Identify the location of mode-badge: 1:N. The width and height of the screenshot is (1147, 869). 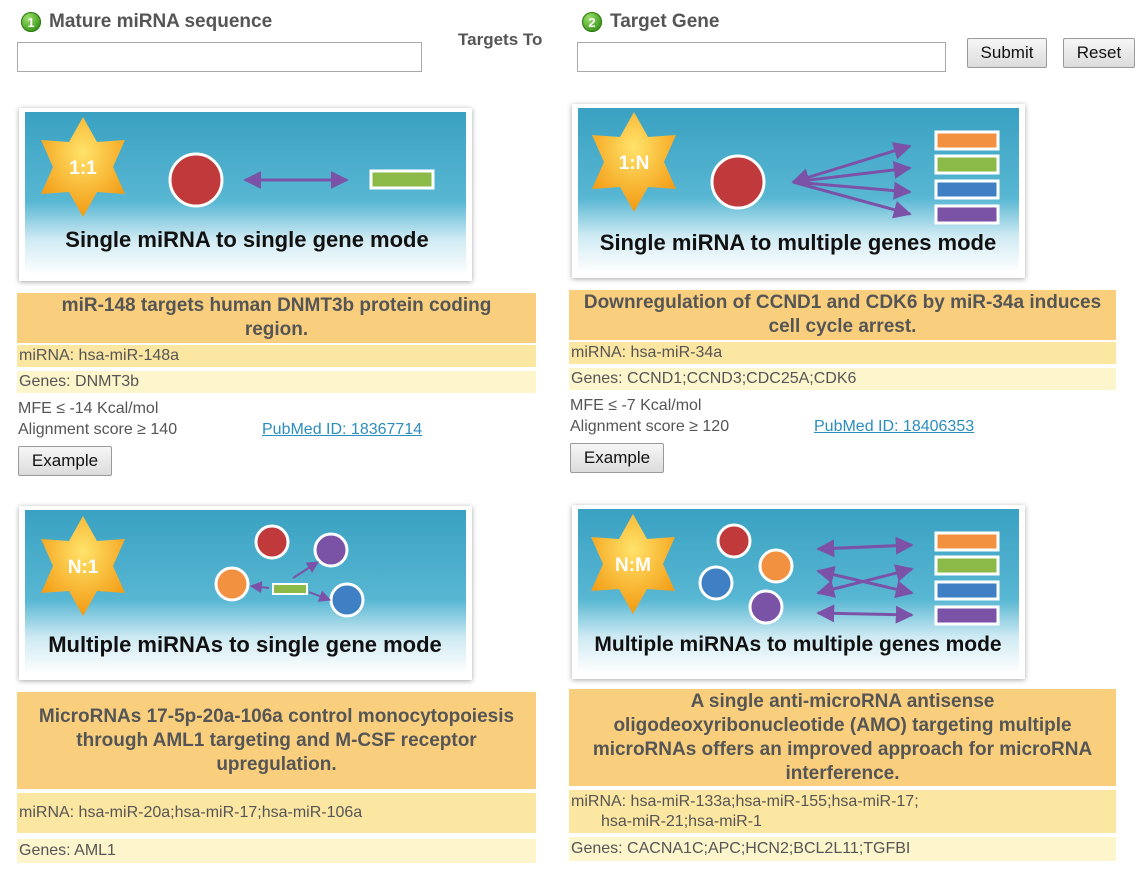
(634, 163).